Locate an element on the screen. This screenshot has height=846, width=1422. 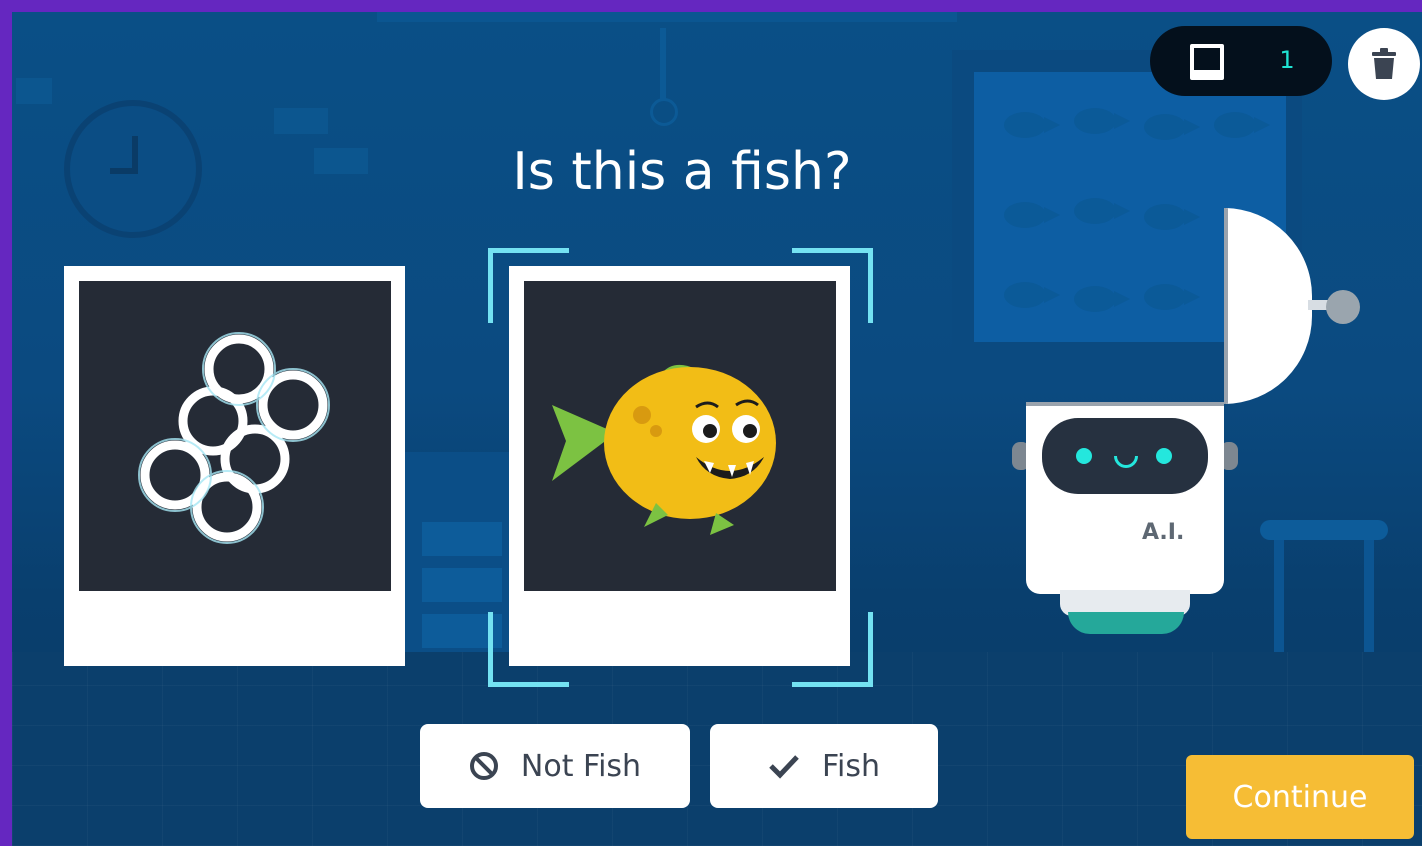
robot-knob is located at coordinates (1343, 307).